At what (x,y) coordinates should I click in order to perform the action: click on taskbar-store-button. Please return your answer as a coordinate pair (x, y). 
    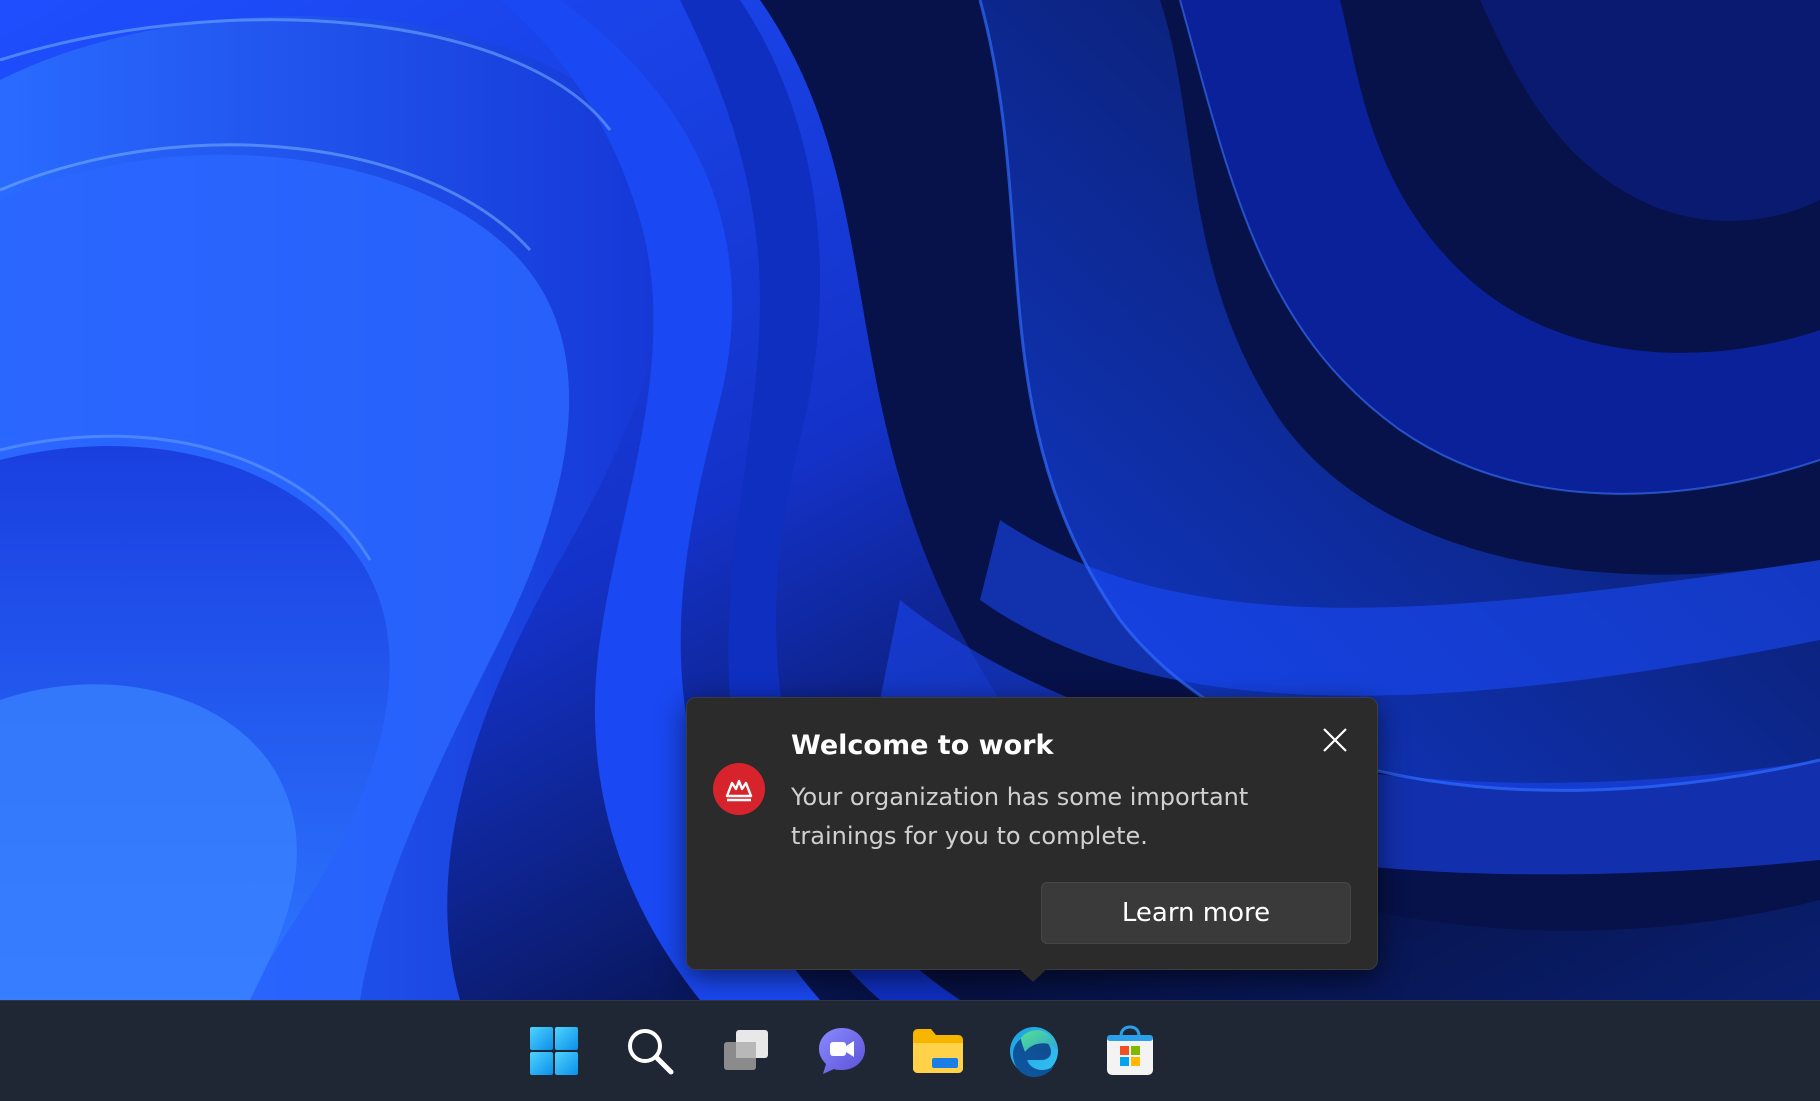
    Looking at the image, I should click on (1130, 1051).